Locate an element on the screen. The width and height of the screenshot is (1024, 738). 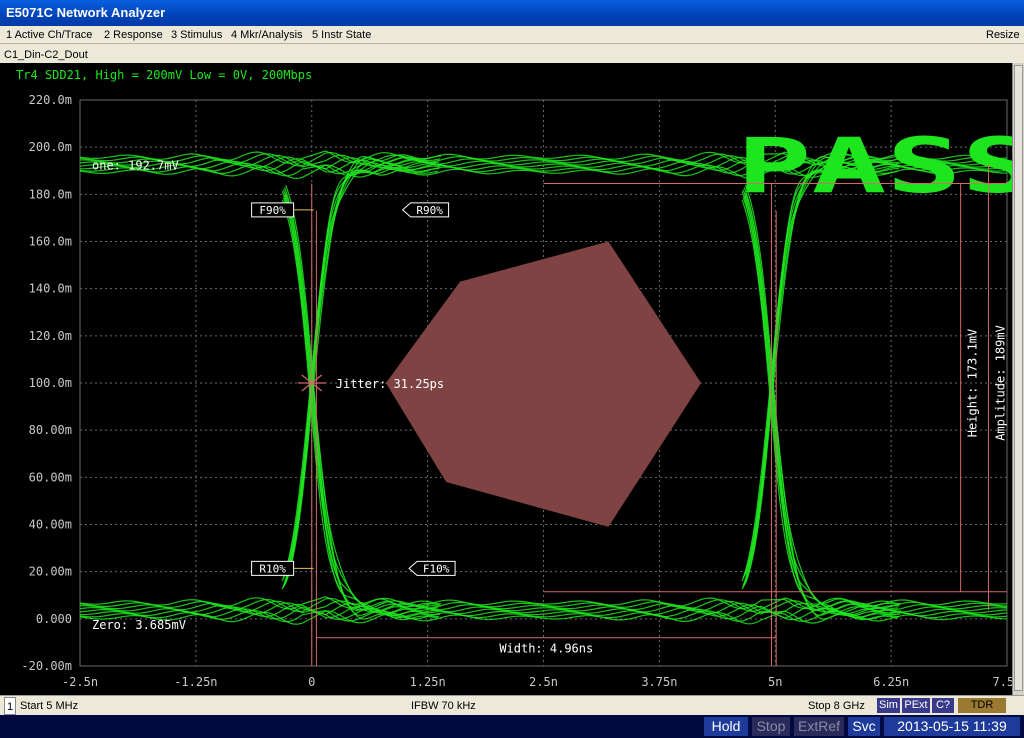
extref-indicator: ExtRef is located at coordinates (819, 726).